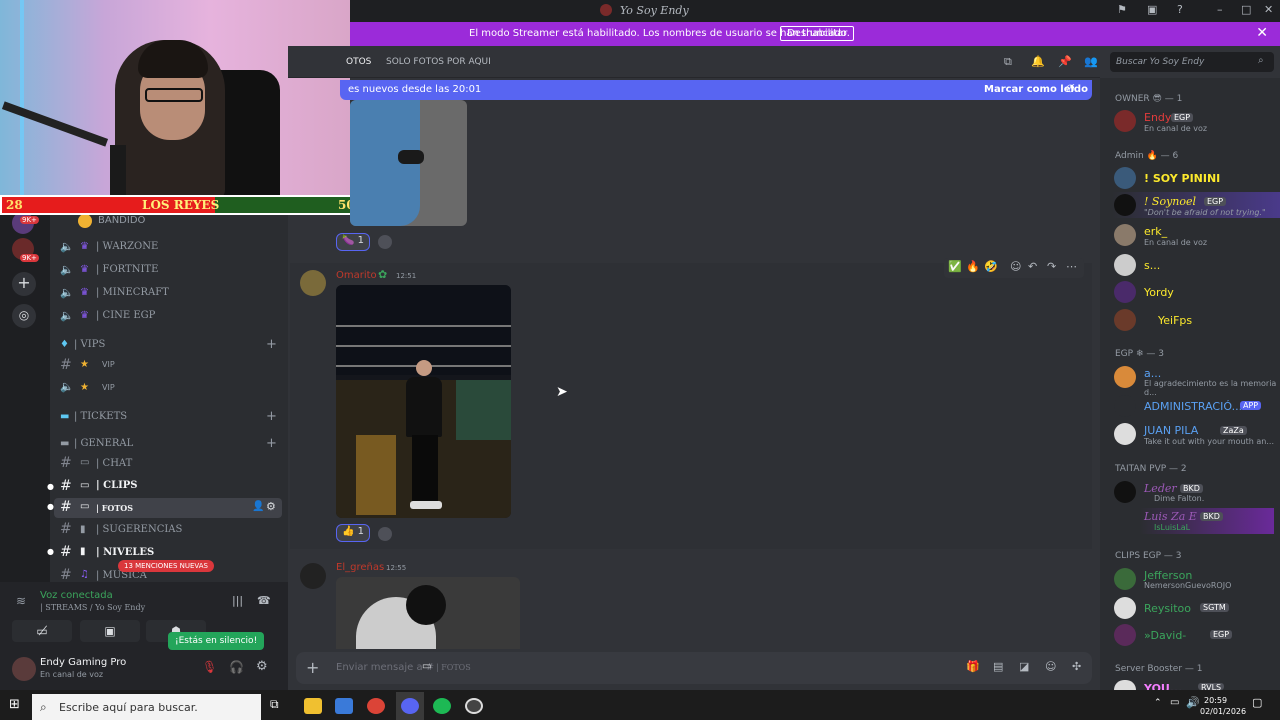 The image size is (1280, 720). Describe the element at coordinates (1167, 608) in the screenshot. I see `member-name: Reysitoo` at that location.